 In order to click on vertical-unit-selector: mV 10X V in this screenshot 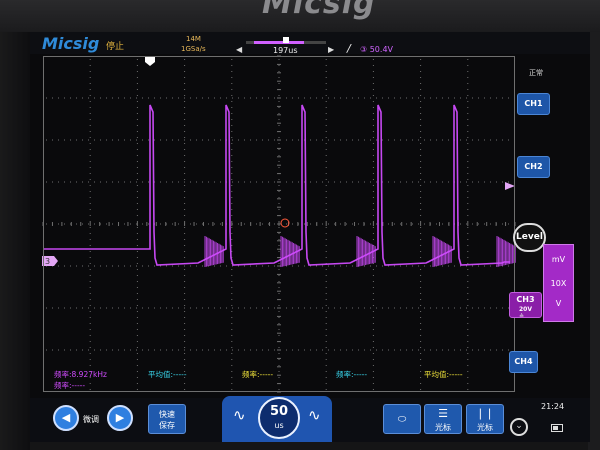, I will do `click(558, 283)`.